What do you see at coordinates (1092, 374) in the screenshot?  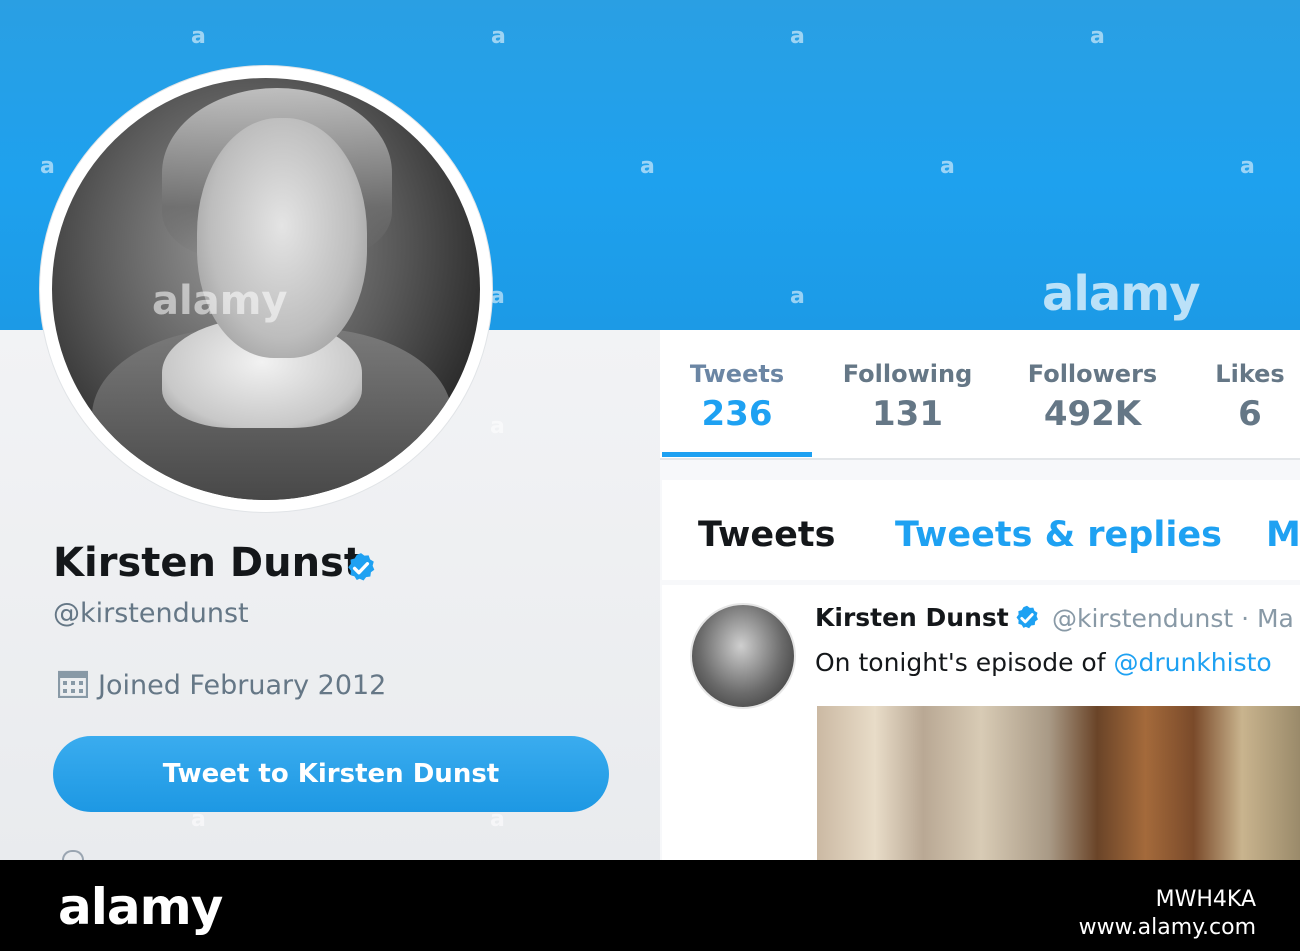 I see `stat-label: Followers` at bounding box center [1092, 374].